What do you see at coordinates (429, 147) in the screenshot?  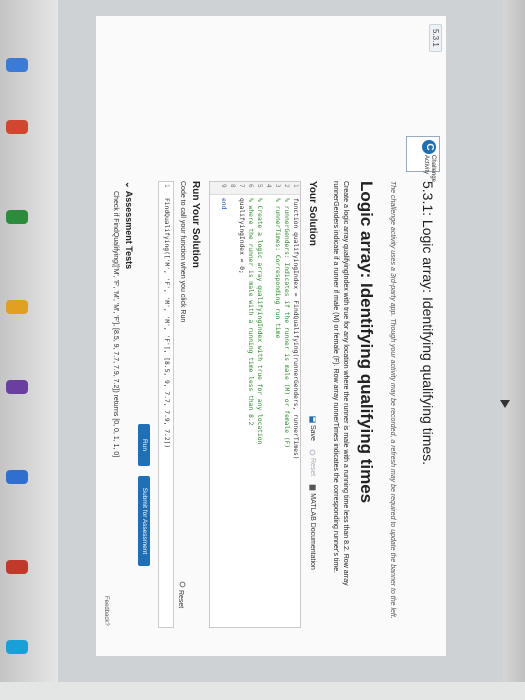 I see `challenge-icon: C` at bounding box center [429, 147].